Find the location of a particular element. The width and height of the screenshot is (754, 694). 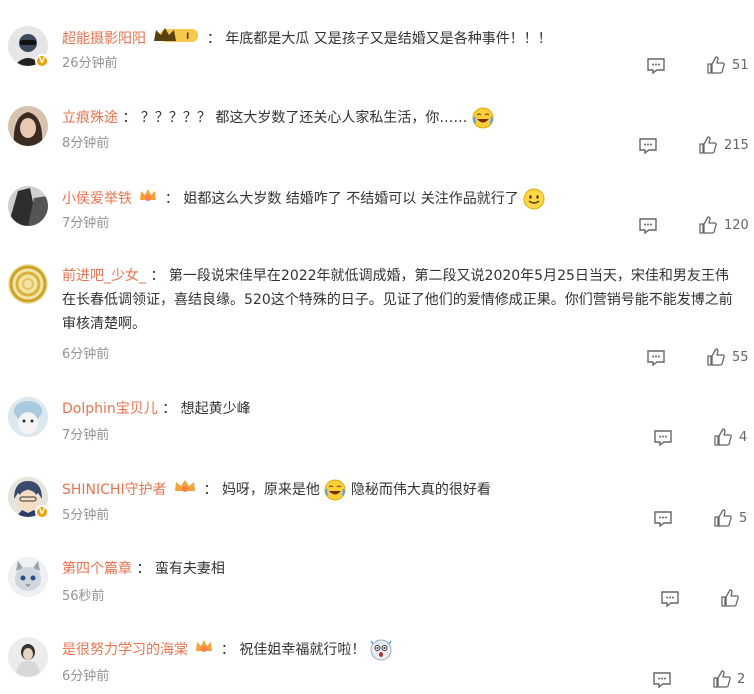

comment-username: 立痕殊途 is located at coordinates (90, 118).